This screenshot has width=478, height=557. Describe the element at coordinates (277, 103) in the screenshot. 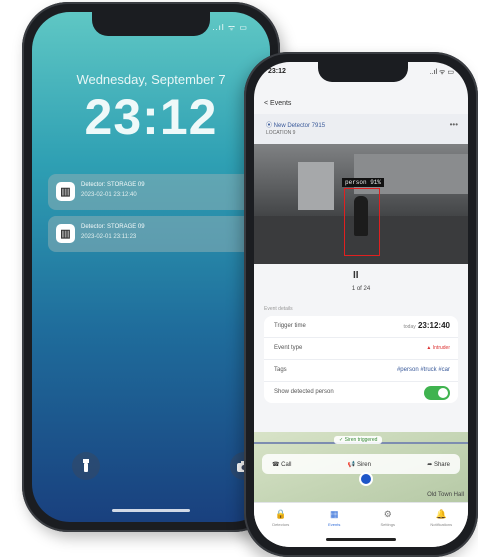

I see `back-button: < Events` at that location.